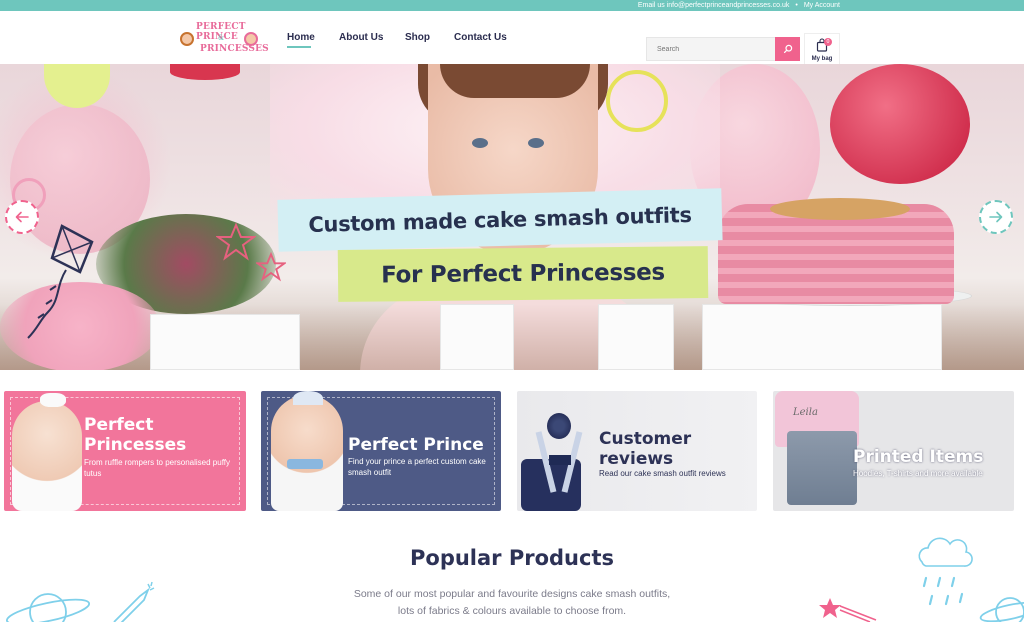 The width and height of the screenshot is (1024, 622). What do you see at coordinates (945, 571) in the screenshot?
I see `cloud-rain-doodle-icon` at bounding box center [945, 571].